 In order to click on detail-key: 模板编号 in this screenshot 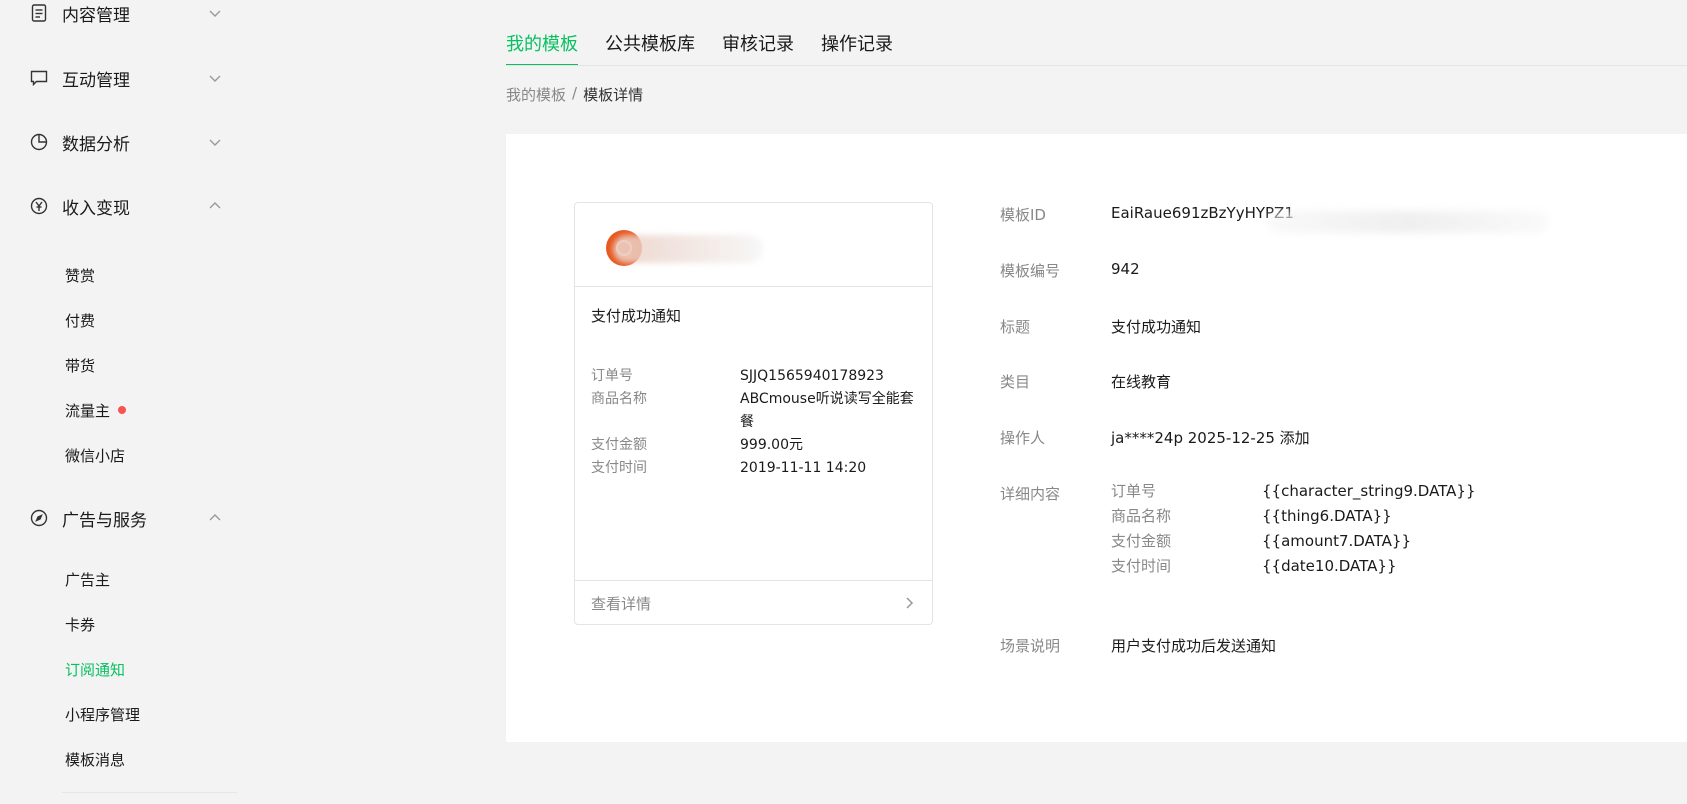, I will do `click(1030, 271)`.